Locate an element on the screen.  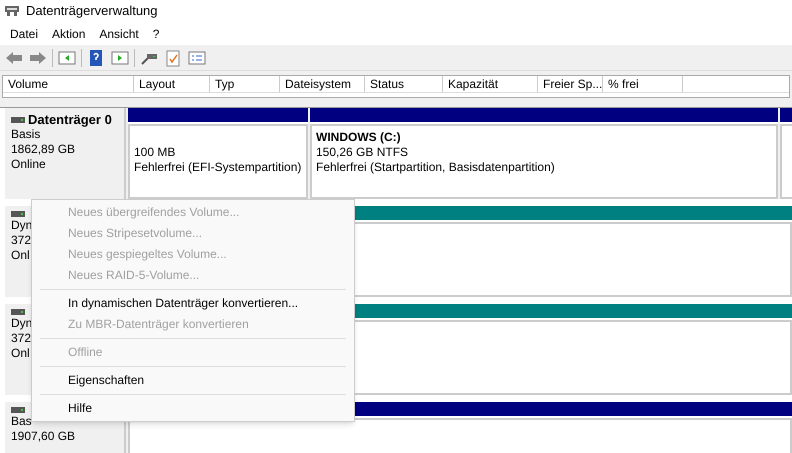
partition-block: WINDOWS (C:) 150,26 GB NTFS Fehlerfrei (Startpartition, Basisdatenpartition) is located at coordinates (544, 153).